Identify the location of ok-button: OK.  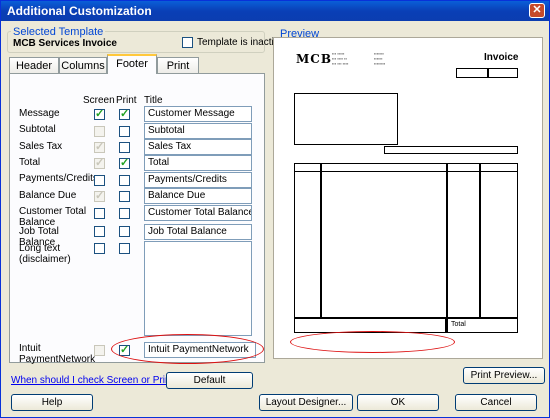
(398, 402).